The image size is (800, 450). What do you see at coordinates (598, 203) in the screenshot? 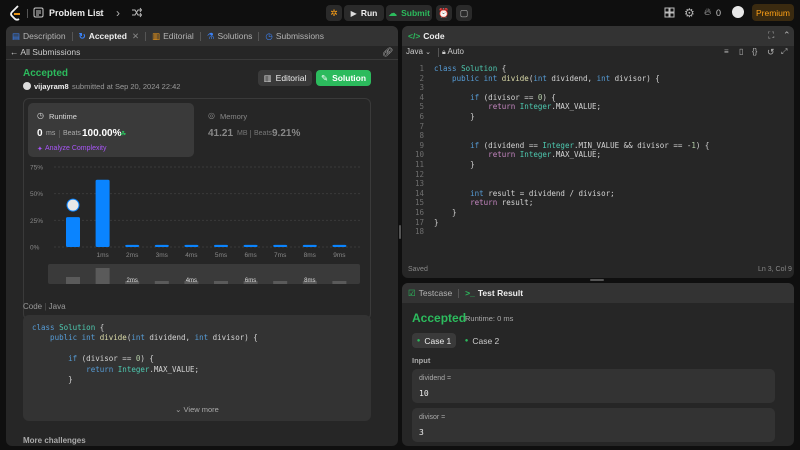
I see `code-line: 15 return result;` at bounding box center [598, 203].